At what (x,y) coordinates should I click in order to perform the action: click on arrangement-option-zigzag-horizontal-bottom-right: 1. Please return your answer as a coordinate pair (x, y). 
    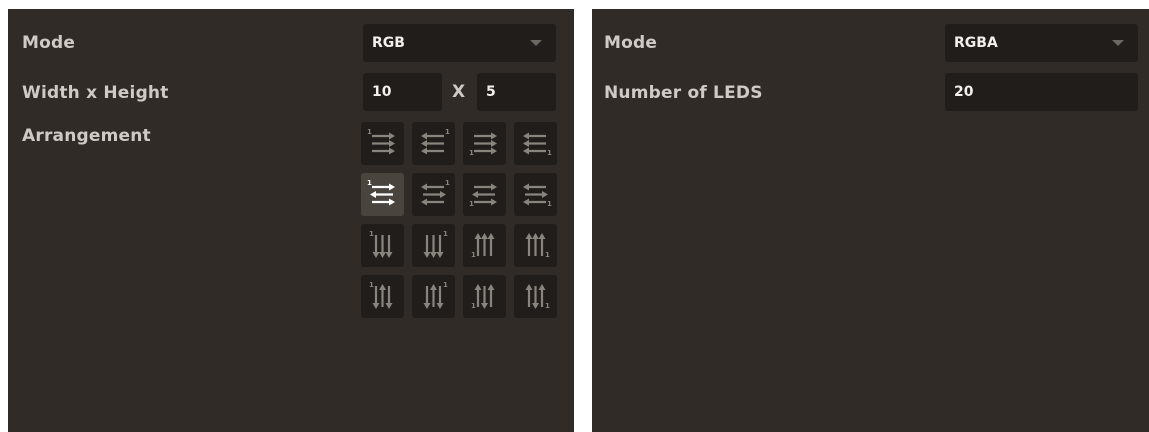
    Looking at the image, I should click on (535, 194).